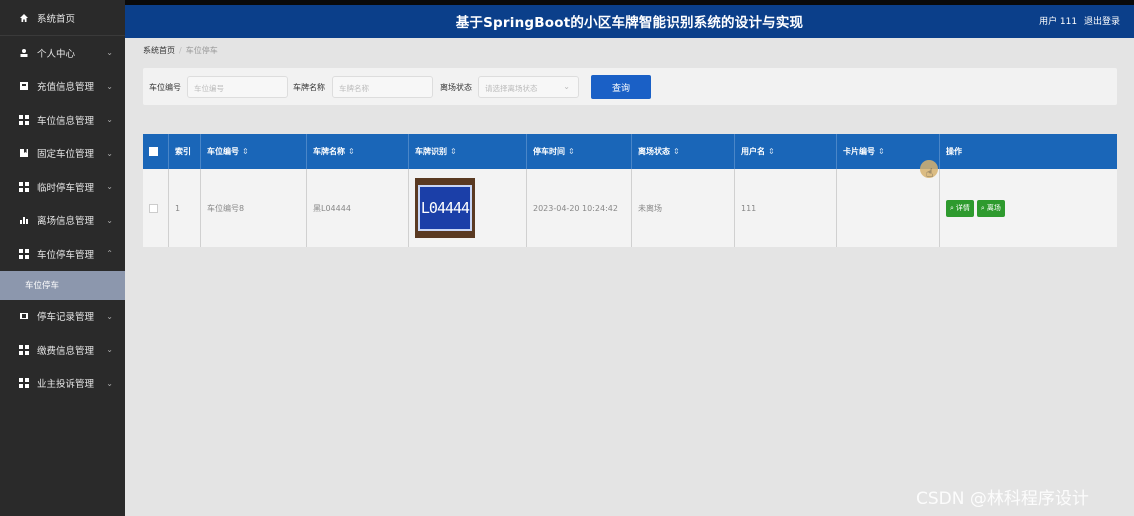 The width and height of the screenshot is (1134, 516). I want to click on sidebar-item-label: 停车记录管理, so click(66, 318).